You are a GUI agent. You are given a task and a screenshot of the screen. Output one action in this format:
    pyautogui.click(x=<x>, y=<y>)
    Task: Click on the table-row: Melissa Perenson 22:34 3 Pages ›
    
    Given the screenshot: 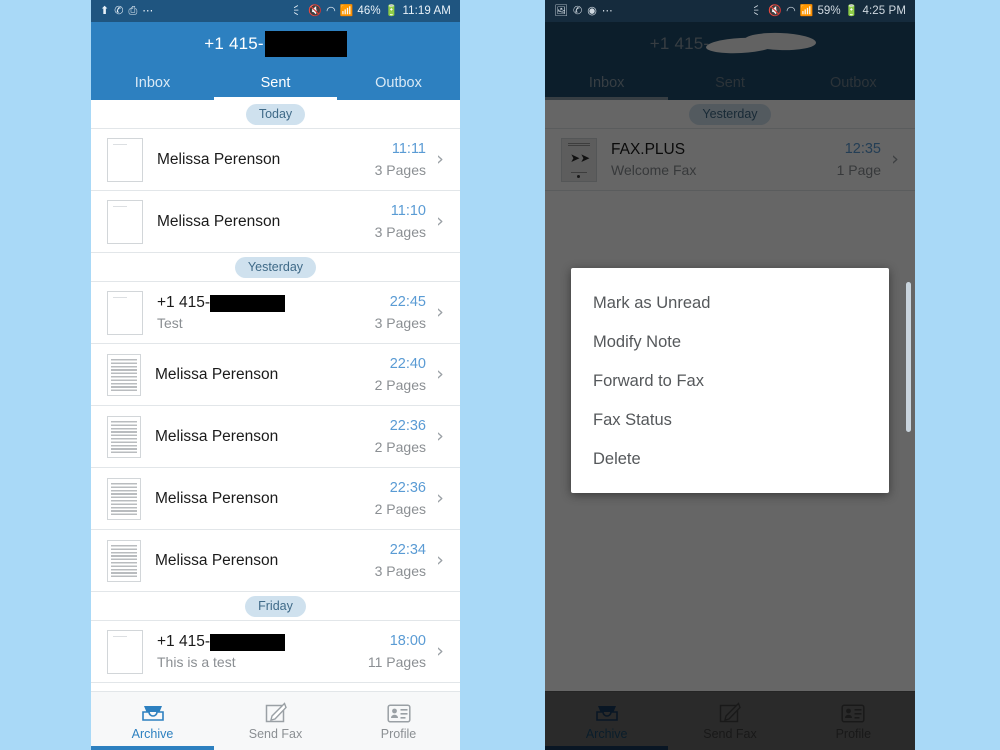 What is the action you would take?
    pyautogui.click(x=275, y=561)
    